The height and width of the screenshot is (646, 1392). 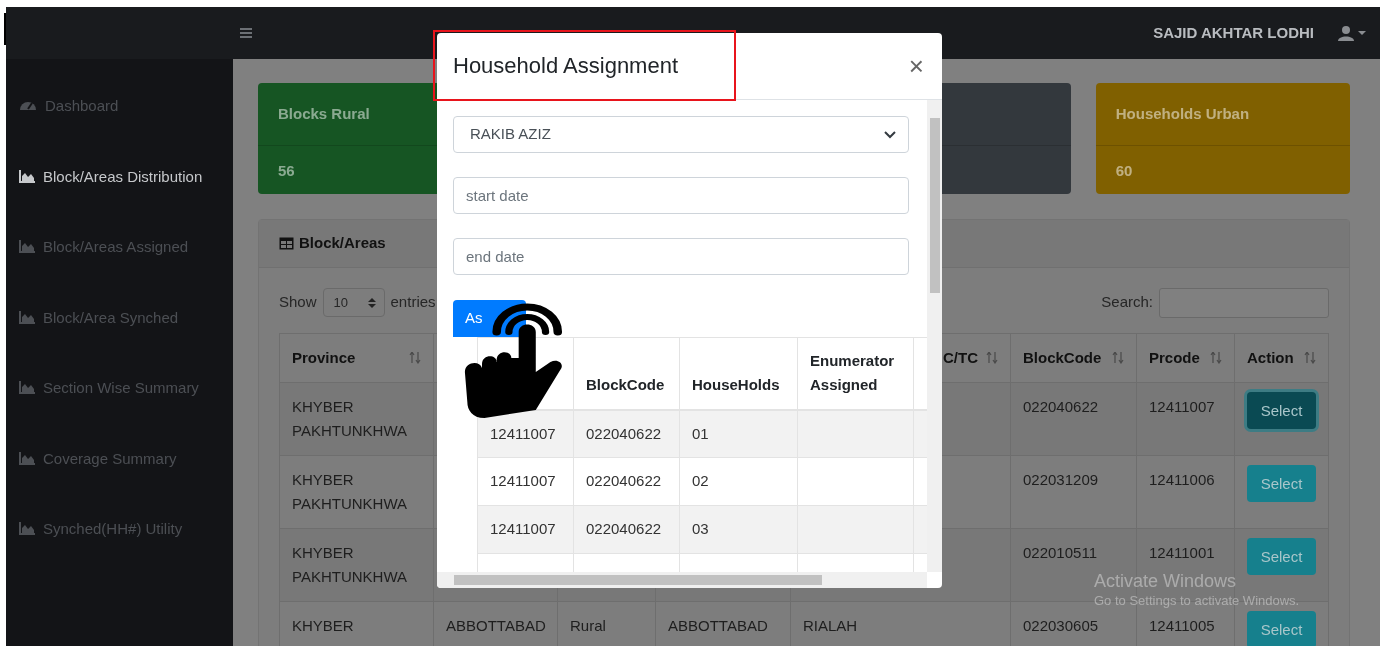 I want to click on column-header: C/TC, so click(x=960, y=358).